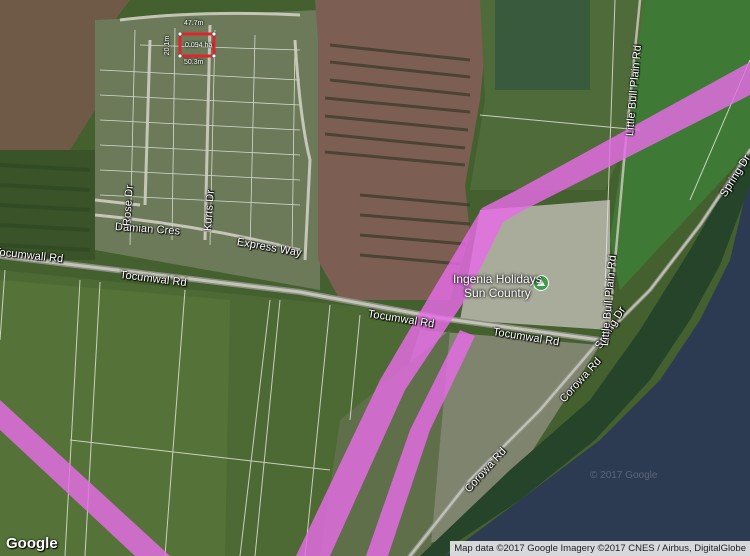 This screenshot has width=750, height=556. I want to click on poi-name-line1: Ingenia Holidays, so click(497, 279).